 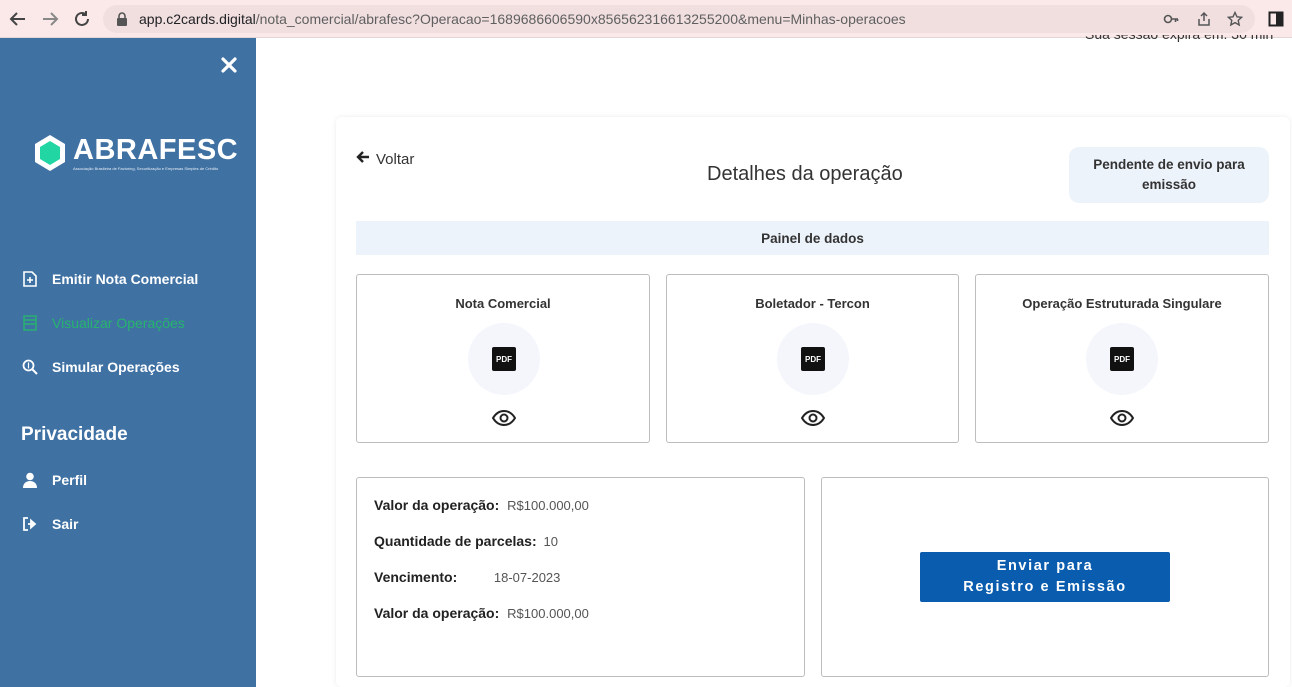 What do you see at coordinates (65, 524) in the screenshot?
I see `sidebar-item-label: Sair` at bounding box center [65, 524].